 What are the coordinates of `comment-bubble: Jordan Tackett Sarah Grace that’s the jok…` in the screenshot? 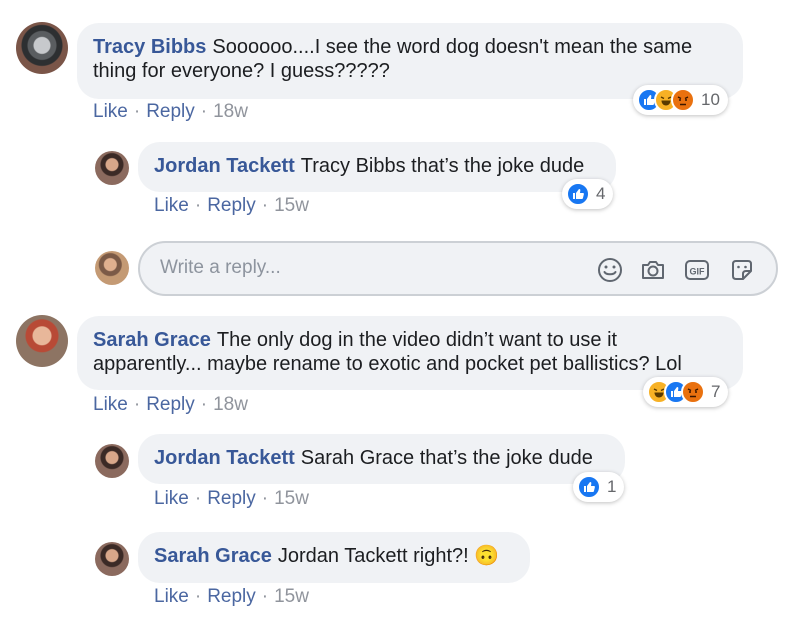 It's located at (381, 459).